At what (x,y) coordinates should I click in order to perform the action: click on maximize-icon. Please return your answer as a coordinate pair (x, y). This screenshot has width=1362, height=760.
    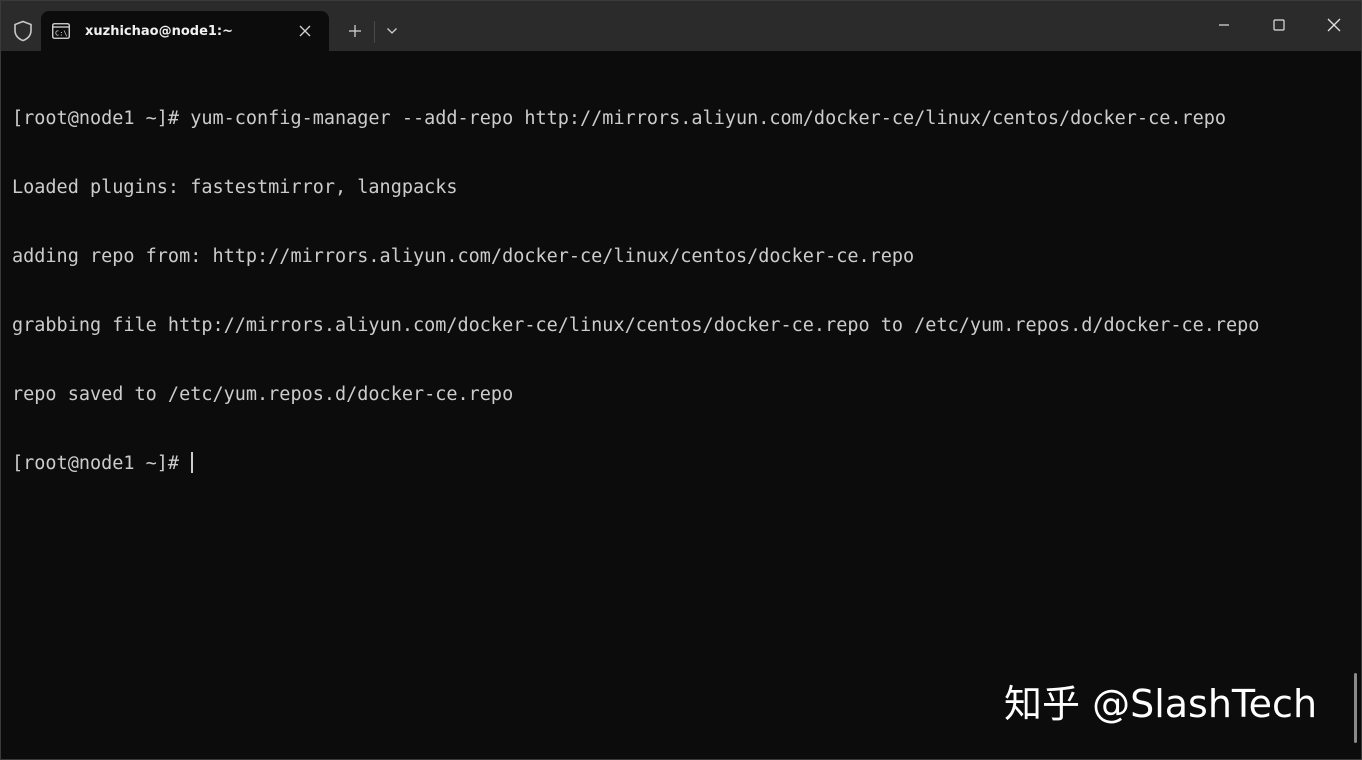
    Looking at the image, I should click on (1279, 25).